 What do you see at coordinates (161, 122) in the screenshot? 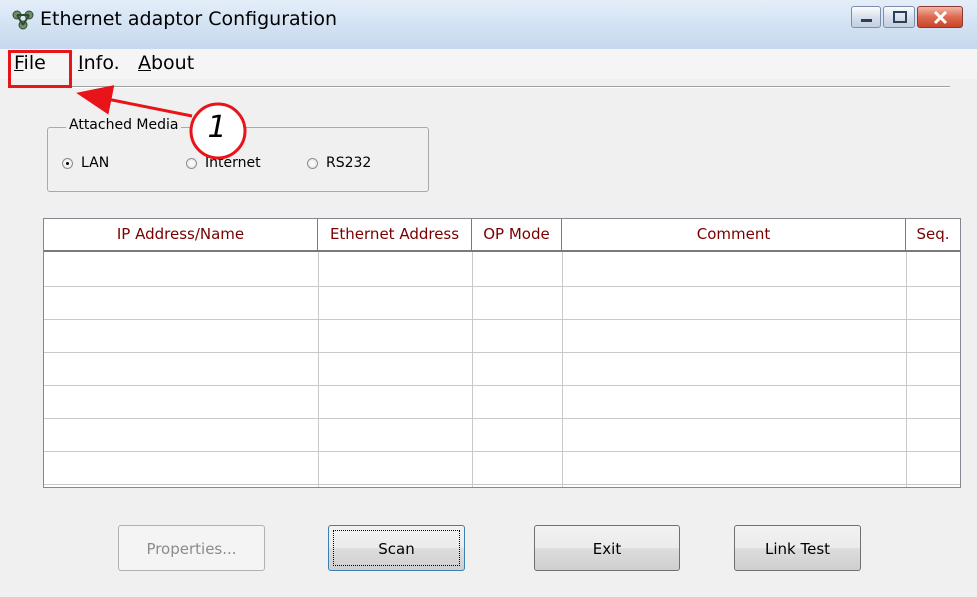
I see `annotation-arrow` at bounding box center [161, 122].